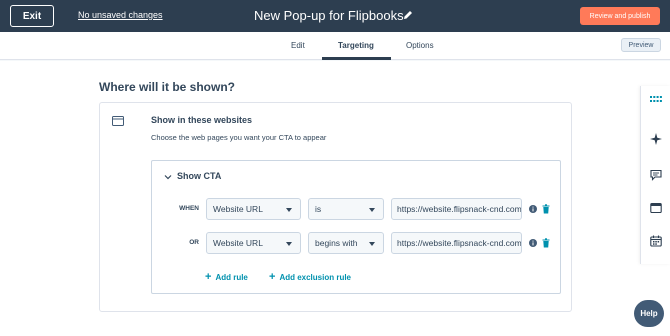 This screenshot has width=670, height=336. Describe the element at coordinates (199, 176) in the screenshot. I see `show-cta-toggle: Show CTA` at that location.